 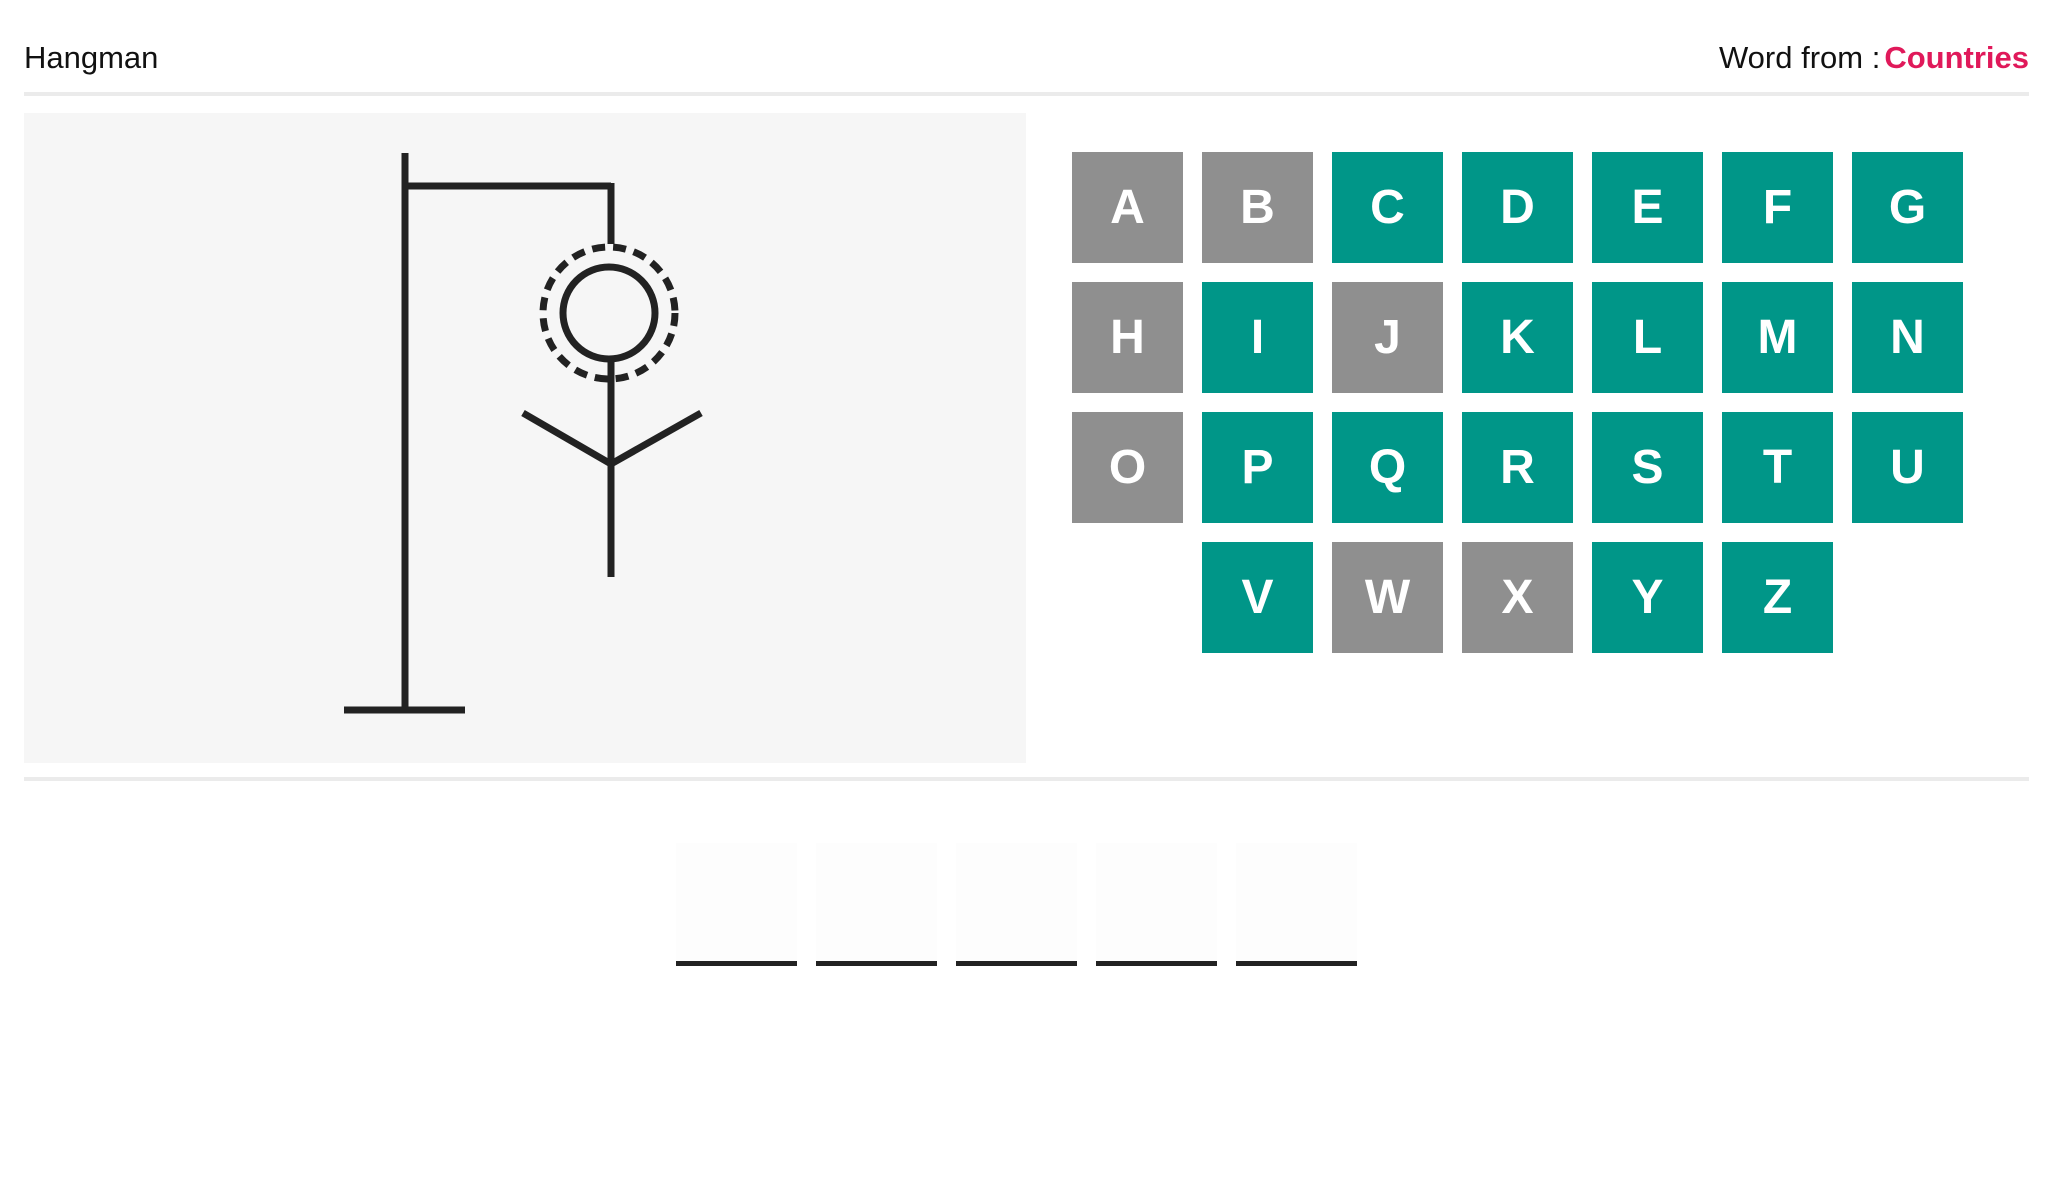 I want to click on hangman-drawing, so click(x=523, y=433).